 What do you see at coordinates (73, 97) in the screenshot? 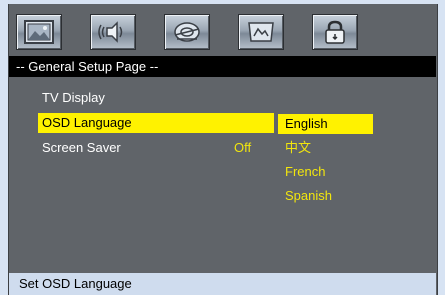
I see `menu-item-label: TV Display` at bounding box center [73, 97].